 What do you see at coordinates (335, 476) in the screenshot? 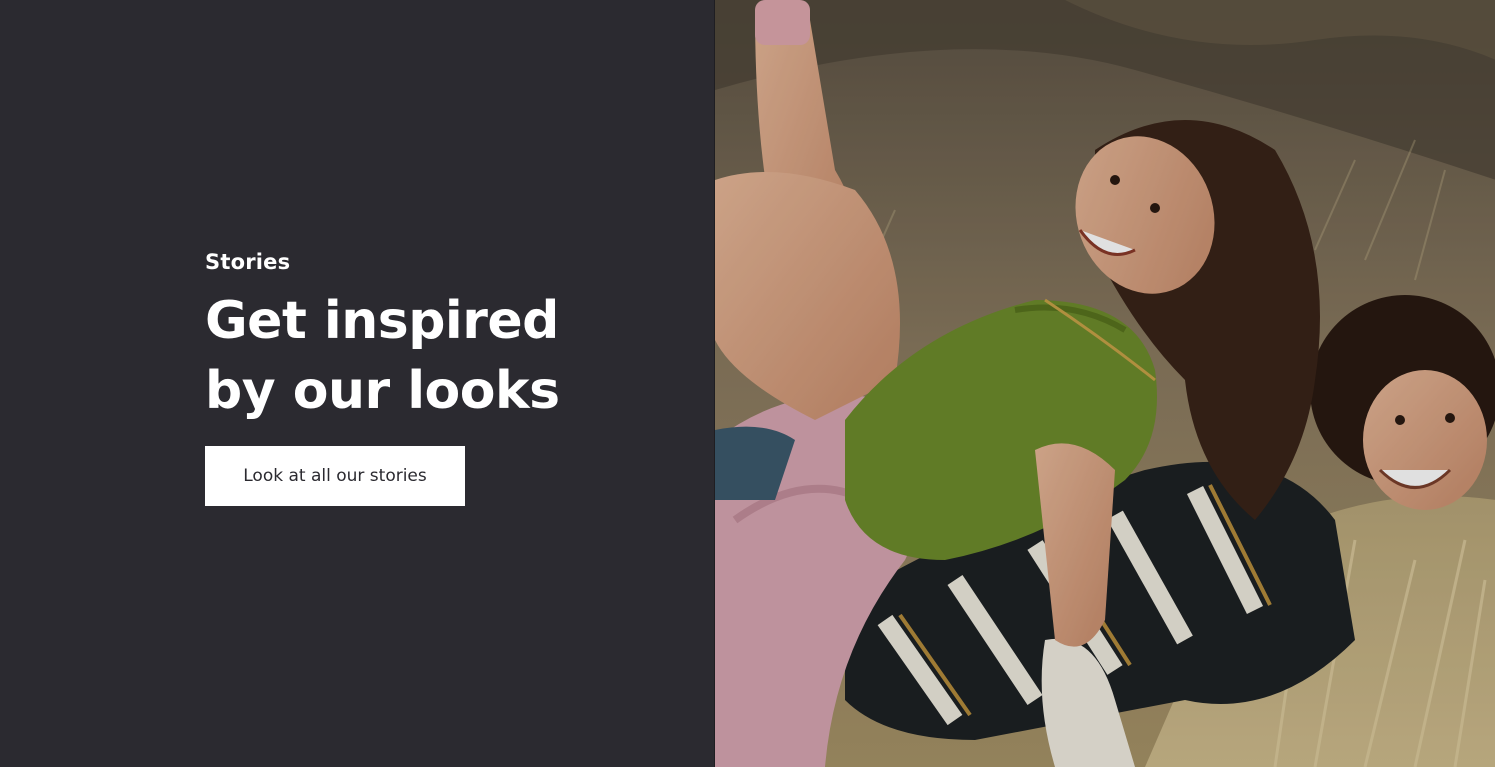
I see `view-all-stories-button: Look at all our stories` at bounding box center [335, 476].